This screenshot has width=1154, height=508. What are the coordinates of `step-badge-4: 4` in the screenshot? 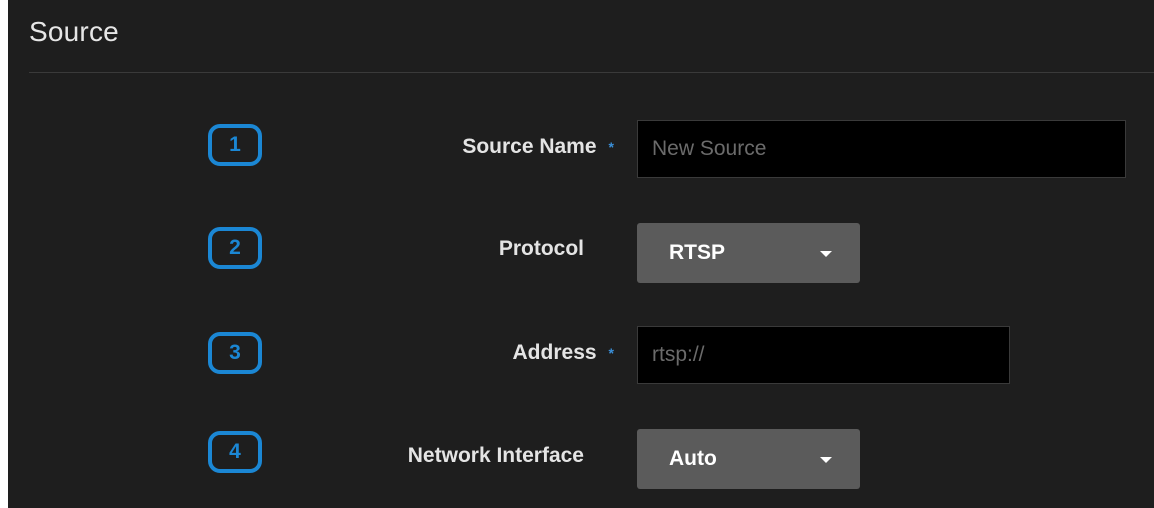 It's located at (235, 452).